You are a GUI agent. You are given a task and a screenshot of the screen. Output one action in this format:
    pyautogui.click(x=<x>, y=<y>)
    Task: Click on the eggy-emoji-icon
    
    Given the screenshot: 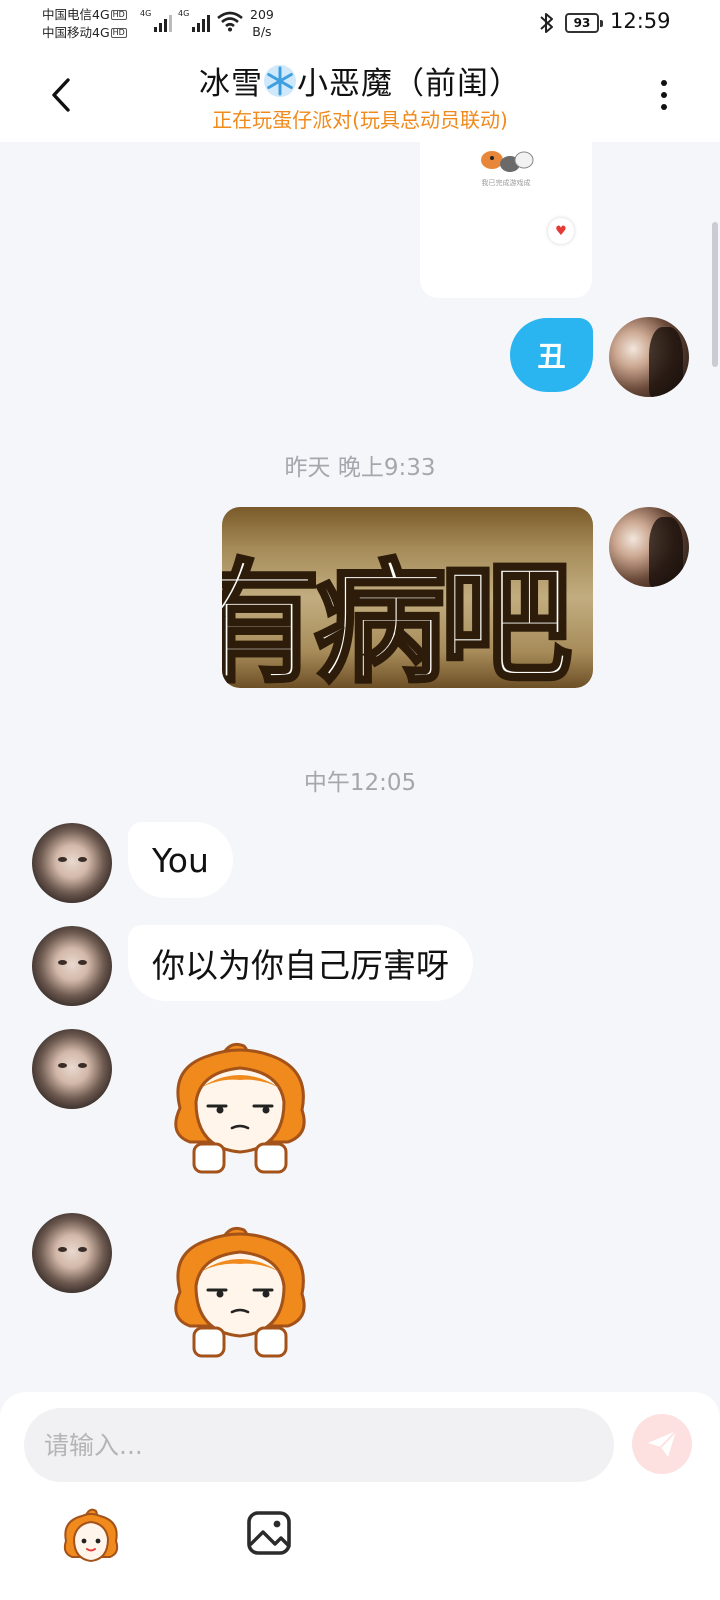 What is the action you would take?
    pyautogui.click(x=91, y=1536)
    